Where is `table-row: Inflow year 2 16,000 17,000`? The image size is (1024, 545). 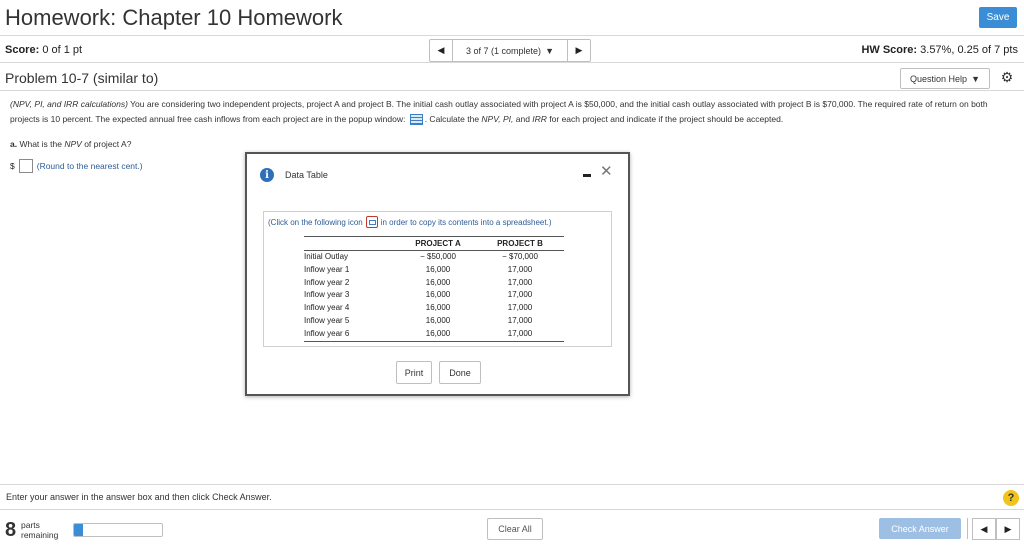
table-row: Inflow year 2 16,000 17,000 is located at coordinates (434, 283).